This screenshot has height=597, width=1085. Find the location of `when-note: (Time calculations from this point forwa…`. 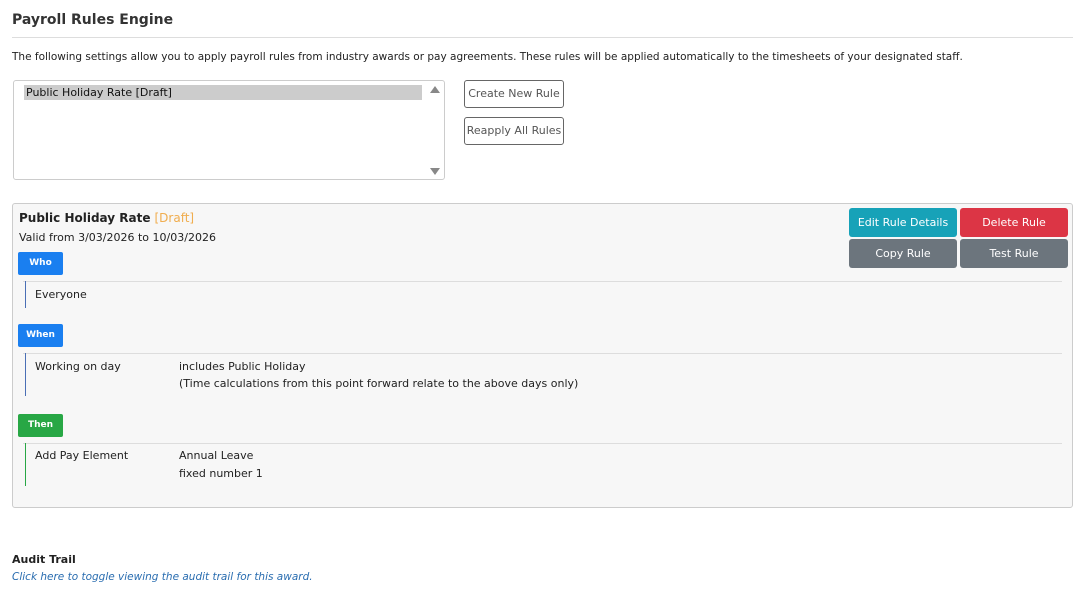

when-note: (Time calculations from this point forwa… is located at coordinates (379, 383).